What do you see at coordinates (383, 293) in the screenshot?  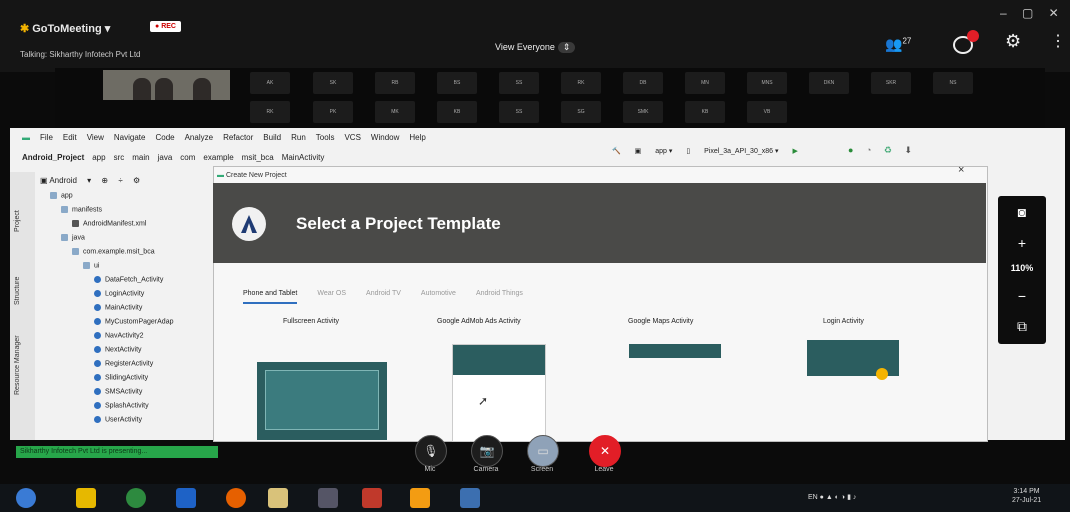 I see `tab-android-tv: Android TV` at bounding box center [383, 293].